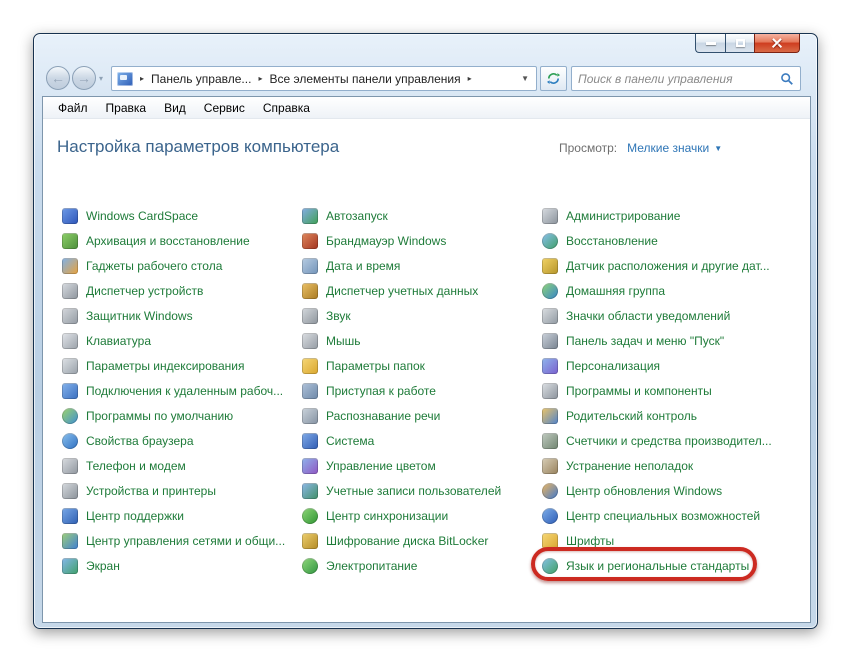 This screenshot has height=662, width=851. What do you see at coordinates (550, 540) in the screenshot?
I see `fonts-icon` at bounding box center [550, 540].